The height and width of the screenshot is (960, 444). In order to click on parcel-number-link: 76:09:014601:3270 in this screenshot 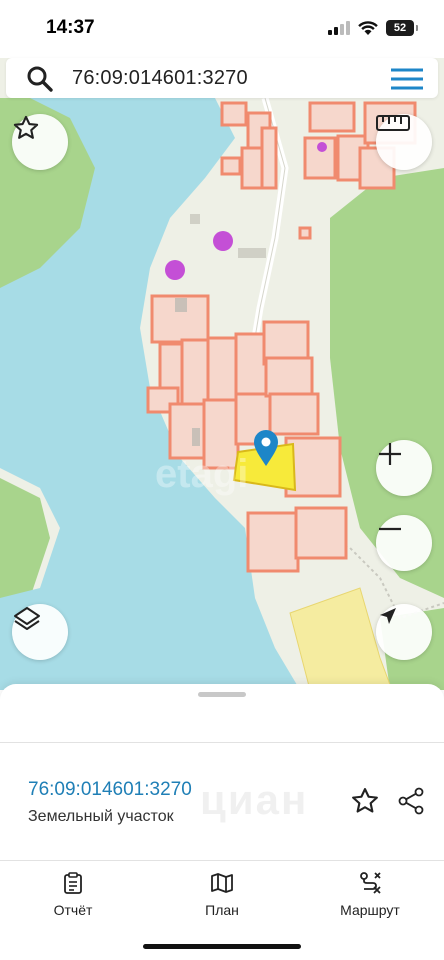, I will do `click(110, 790)`.